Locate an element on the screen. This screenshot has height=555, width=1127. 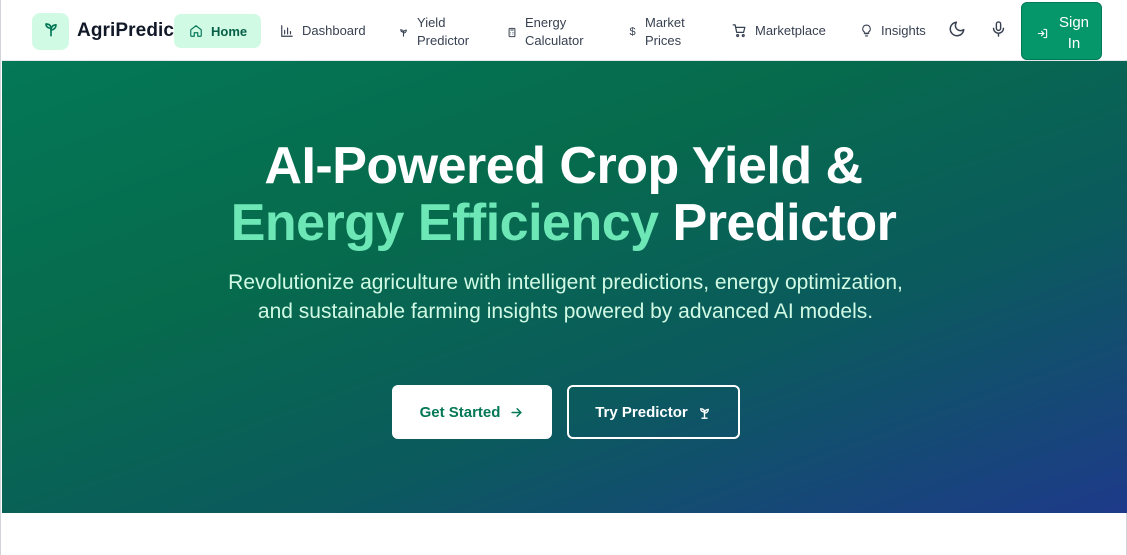
nav-item-insights: Insights is located at coordinates (893, 30).